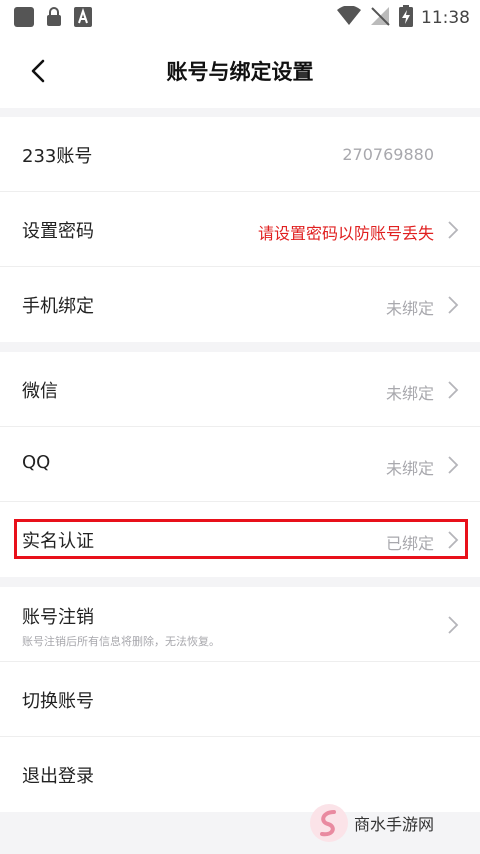  I want to click on watermark-text: 商水手游网, so click(394, 824).